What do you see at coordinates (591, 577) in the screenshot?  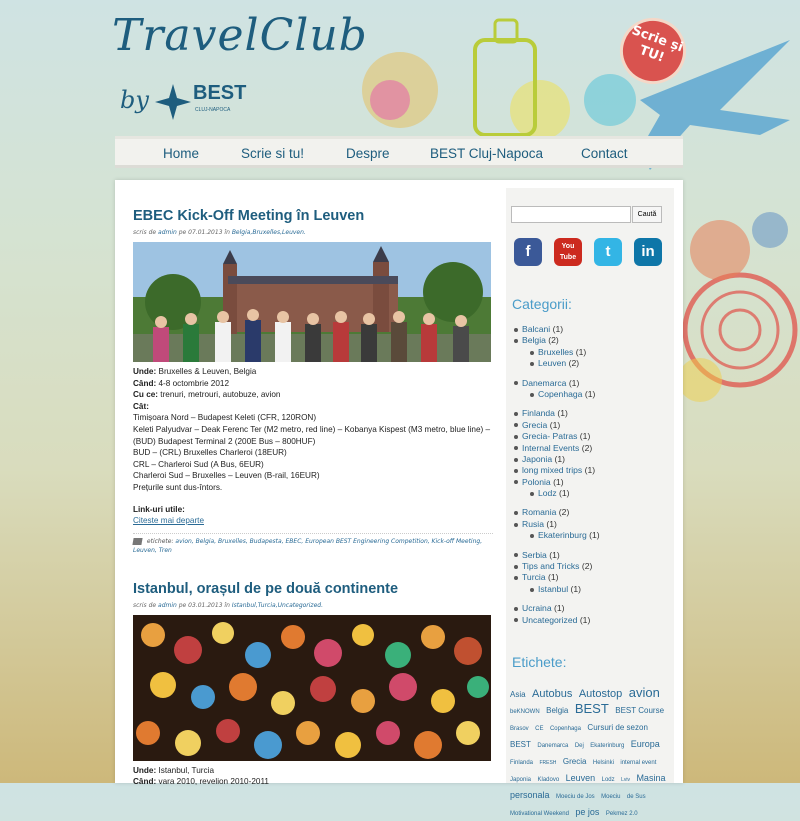 I see `category-item: Turcia (1)` at bounding box center [591, 577].